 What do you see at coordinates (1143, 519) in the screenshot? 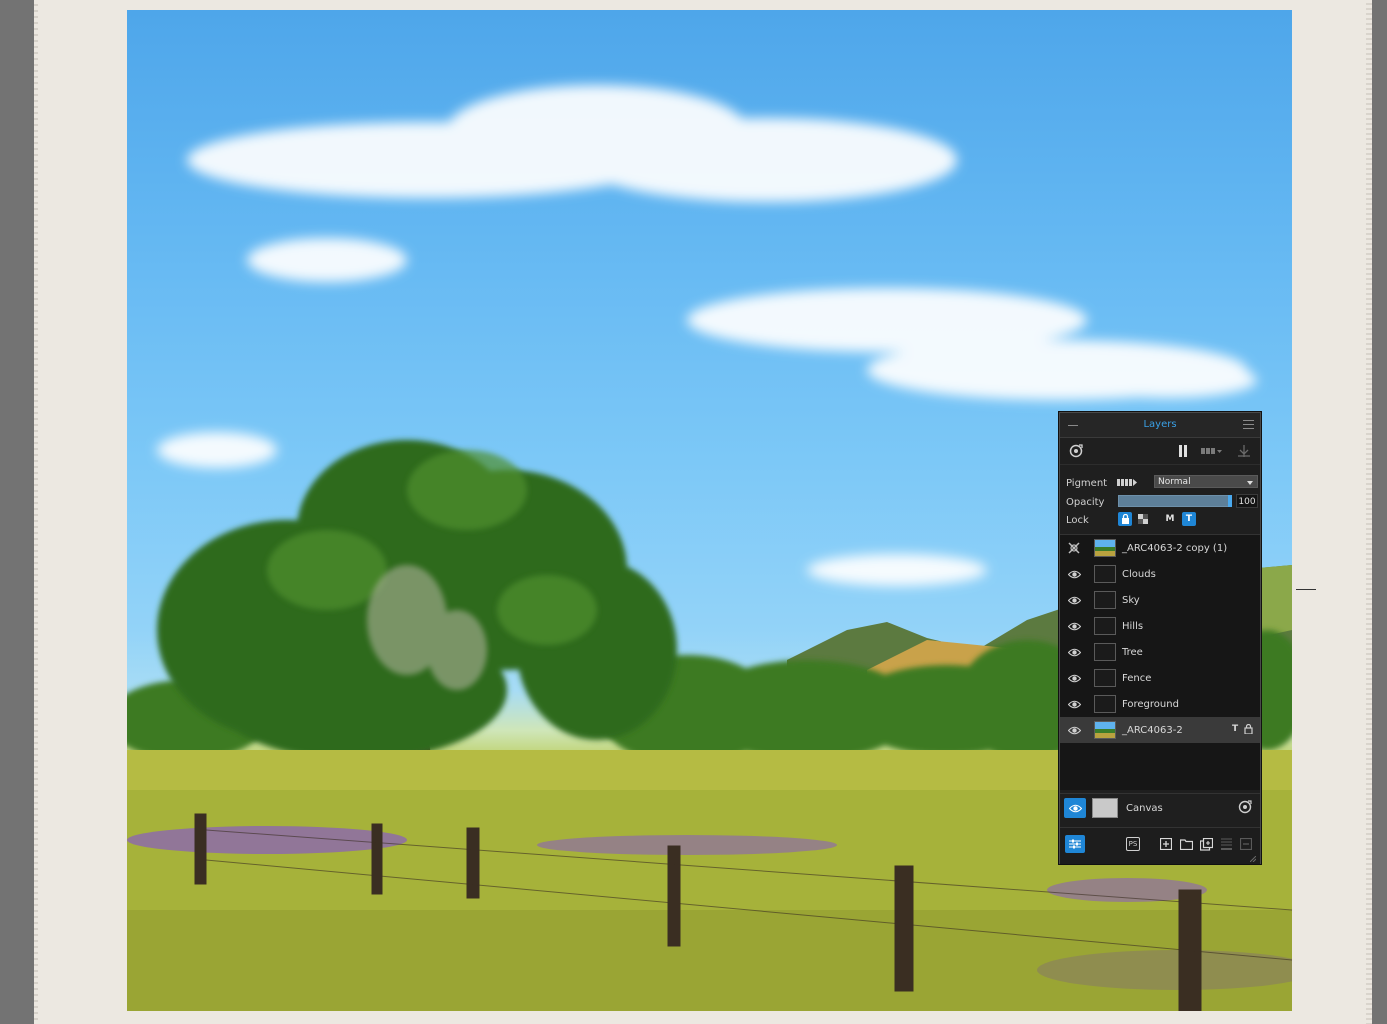
I see `transparency-lock-icon` at bounding box center [1143, 519].